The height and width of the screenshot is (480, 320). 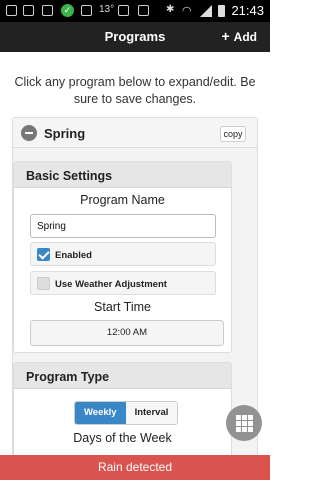 I want to click on clock: 21:43, so click(x=247, y=10).